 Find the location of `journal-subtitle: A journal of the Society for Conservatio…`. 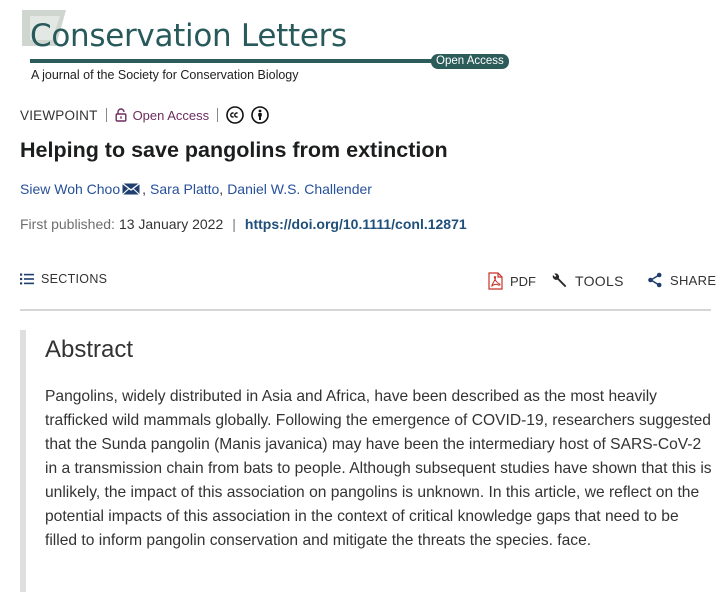

journal-subtitle: A journal of the Society for Conservatio… is located at coordinates (165, 75).